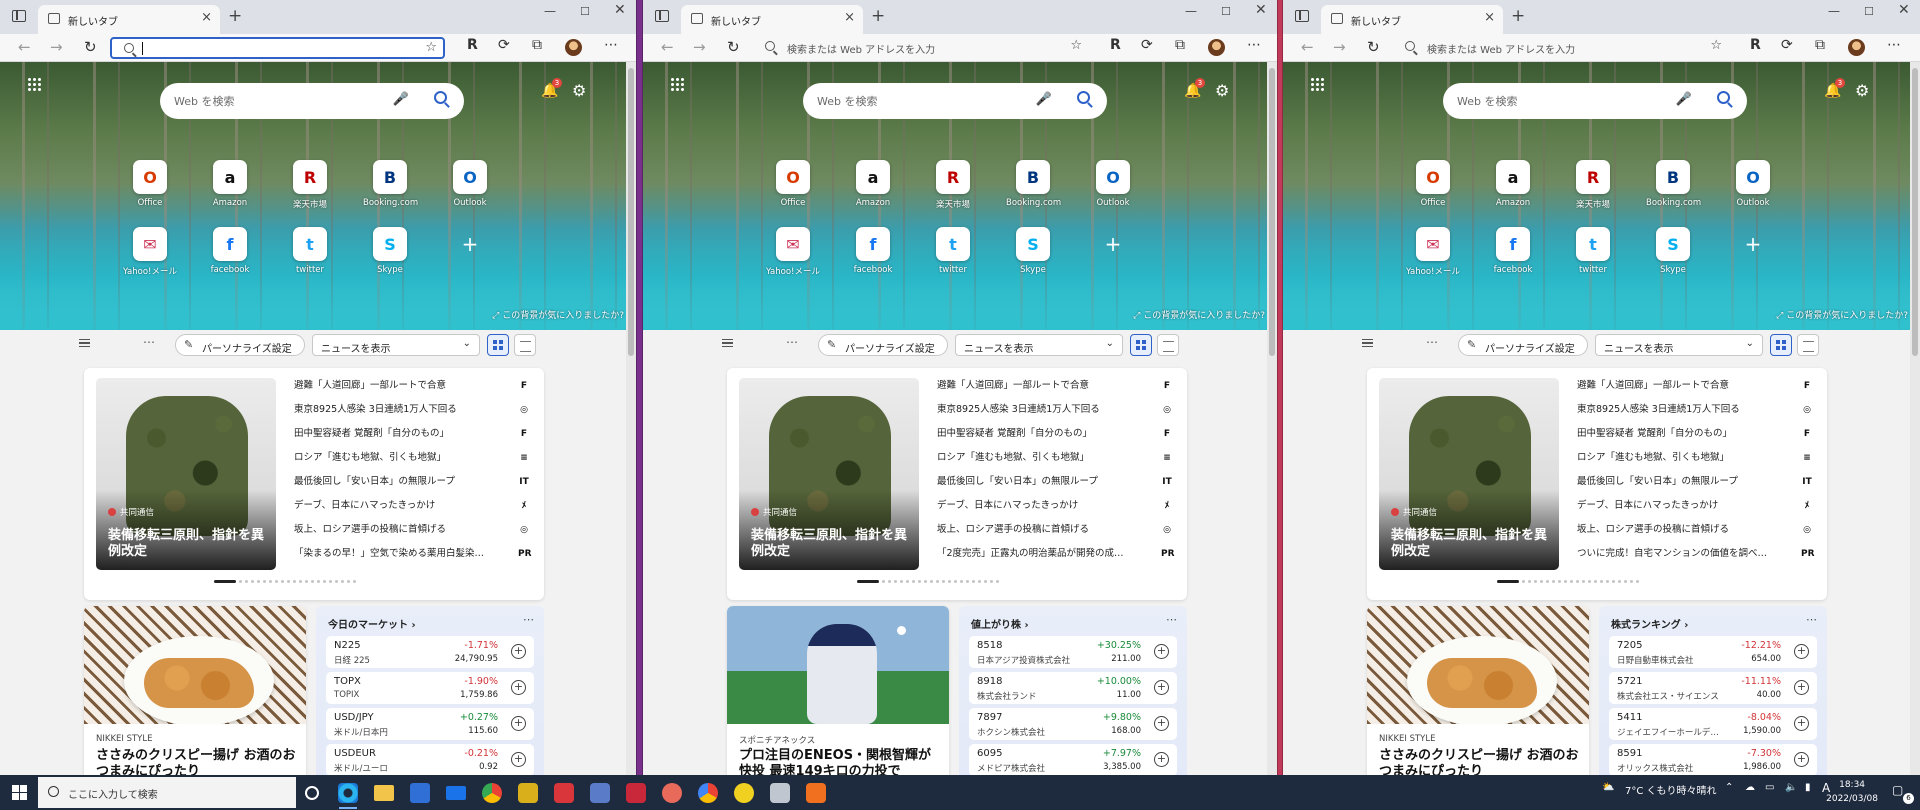  What do you see at coordinates (149, 342) in the screenshot?
I see `more-icon: ⋯` at bounding box center [149, 342].